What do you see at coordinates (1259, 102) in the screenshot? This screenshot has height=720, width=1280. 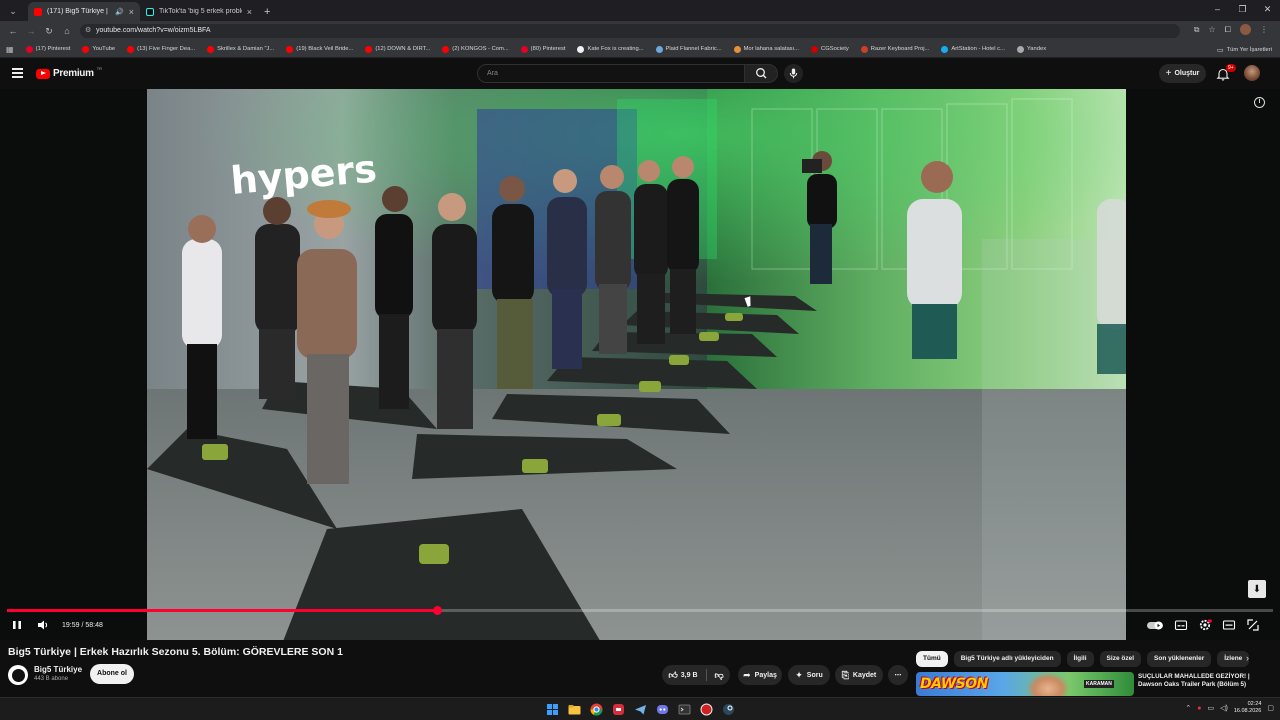 I see `info-icon: i` at bounding box center [1259, 102].